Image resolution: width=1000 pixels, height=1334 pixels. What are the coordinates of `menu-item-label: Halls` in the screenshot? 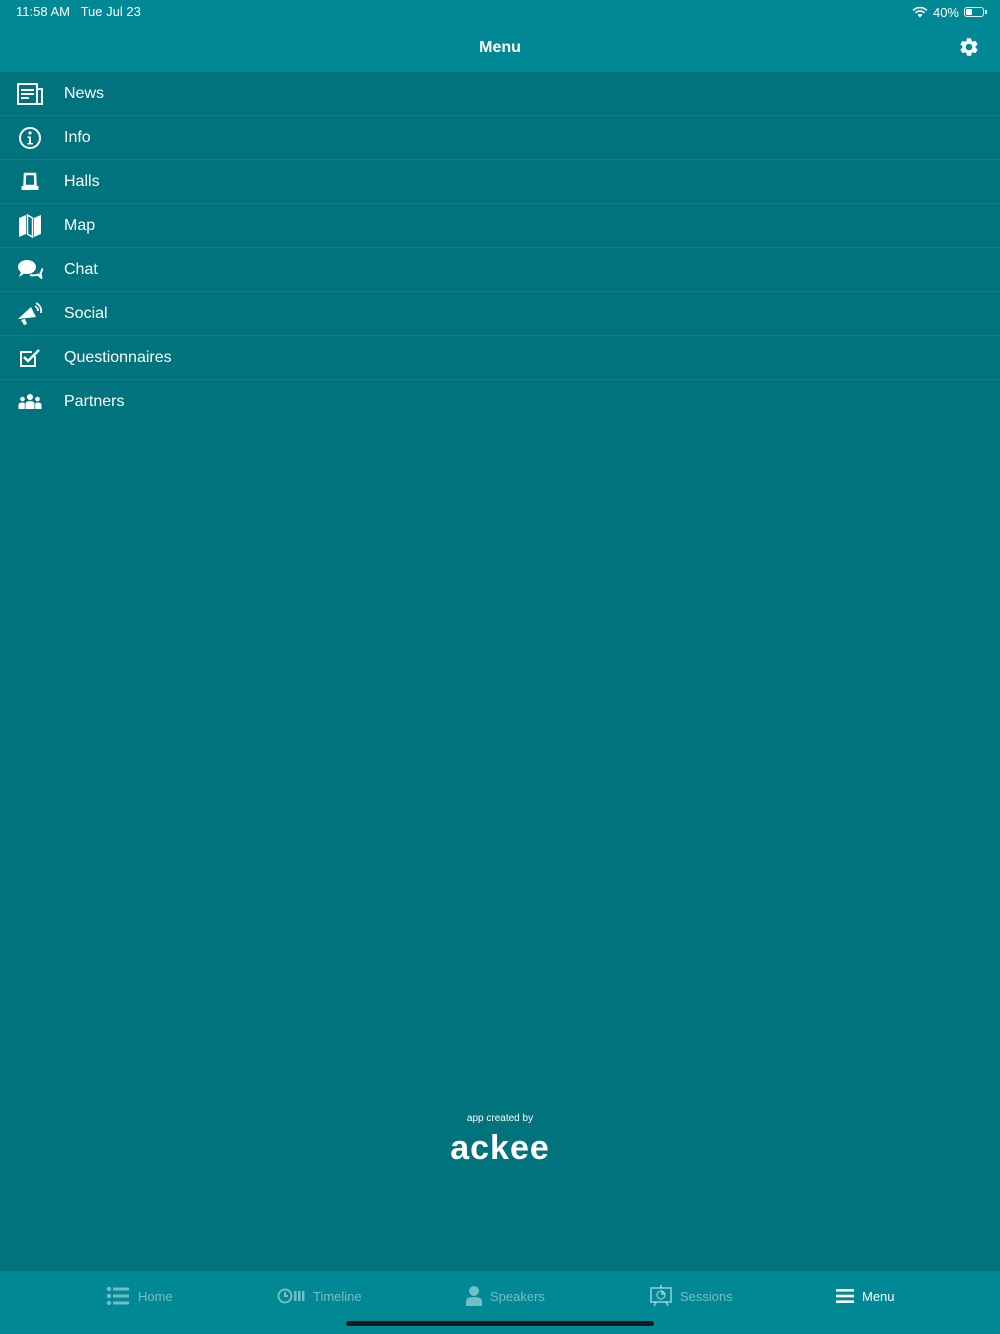 It's located at (82, 181).